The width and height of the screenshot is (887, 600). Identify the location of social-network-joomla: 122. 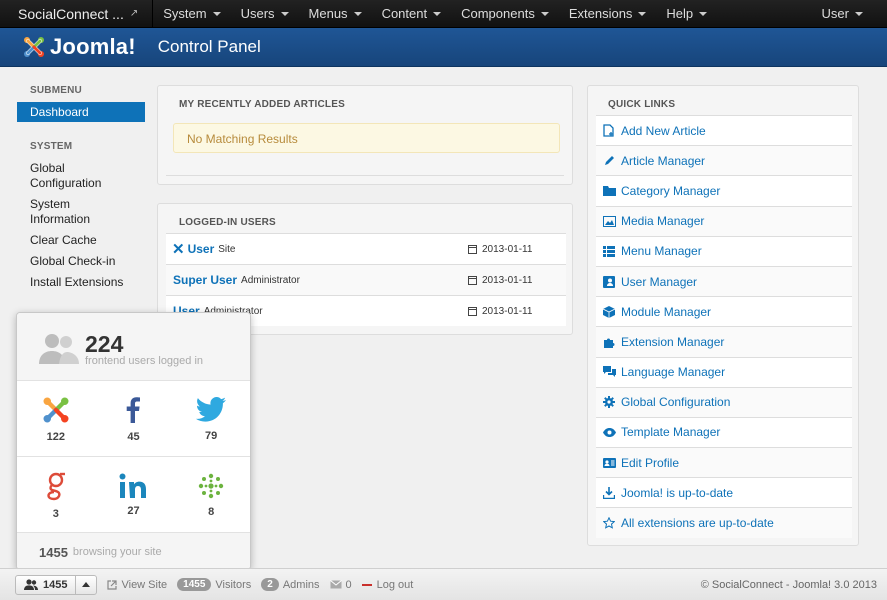
(56, 419).